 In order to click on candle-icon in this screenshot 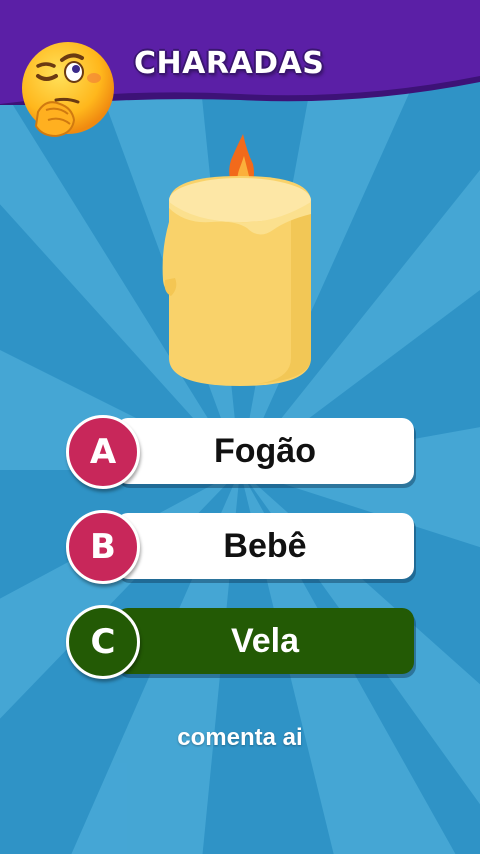, I will do `click(236, 260)`.